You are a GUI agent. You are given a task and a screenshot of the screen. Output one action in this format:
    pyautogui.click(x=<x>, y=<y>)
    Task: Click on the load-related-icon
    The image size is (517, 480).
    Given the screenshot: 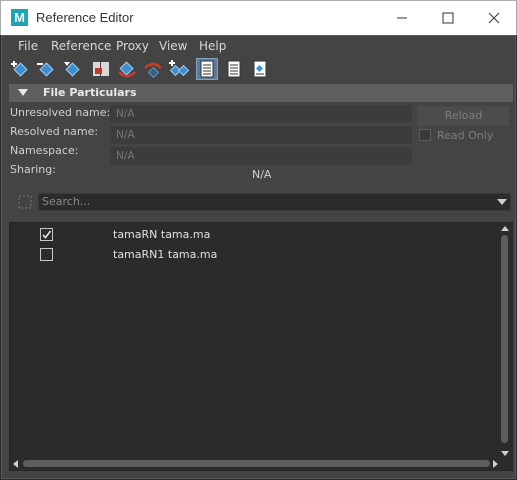 What is the action you would take?
    pyautogui.click(x=101, y=69)
    